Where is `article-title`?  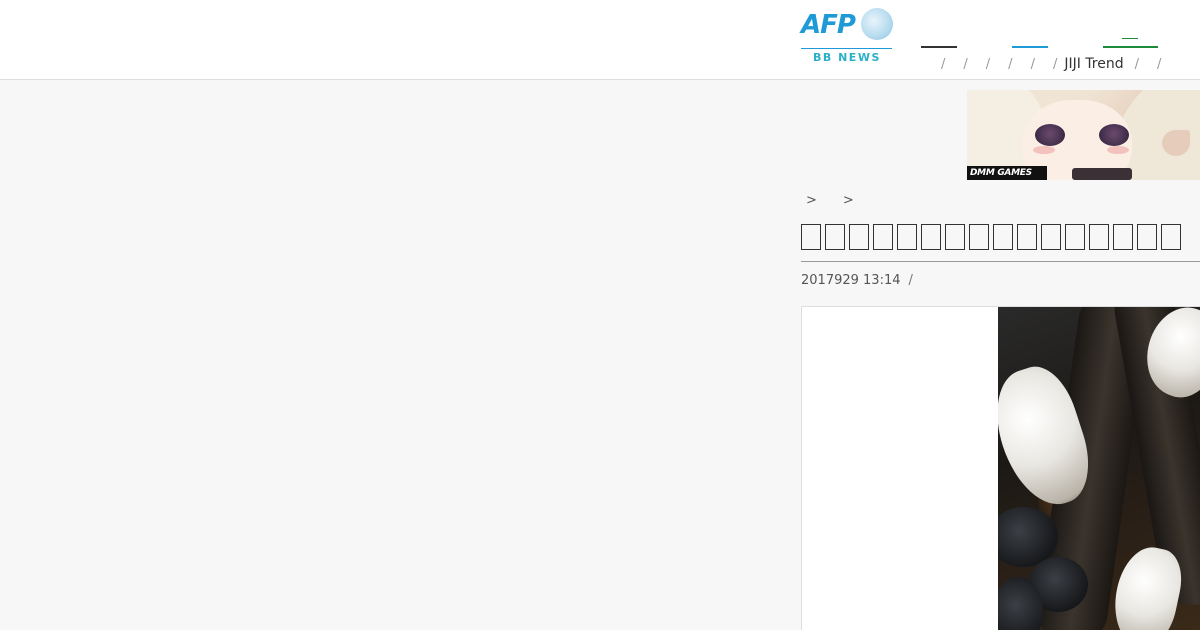 article-title is located at coordinates (1000, 239).